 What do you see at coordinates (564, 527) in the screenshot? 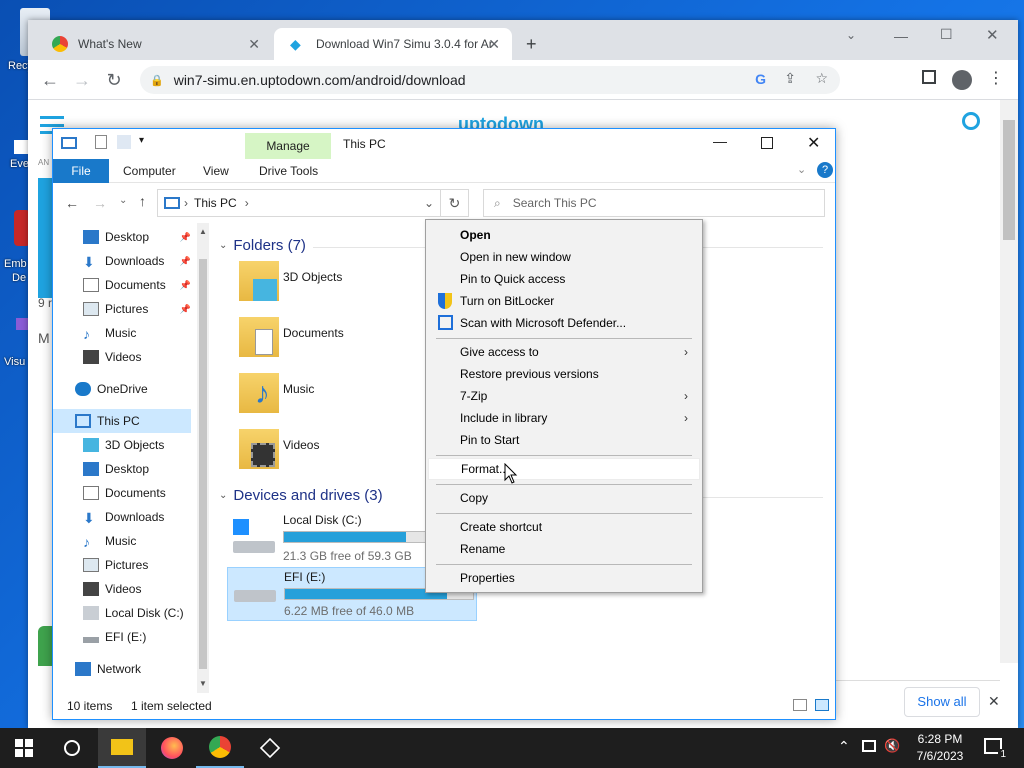
I see `menu-item-create-shortcut: Create shortcut` at bounding box center [564, 527].